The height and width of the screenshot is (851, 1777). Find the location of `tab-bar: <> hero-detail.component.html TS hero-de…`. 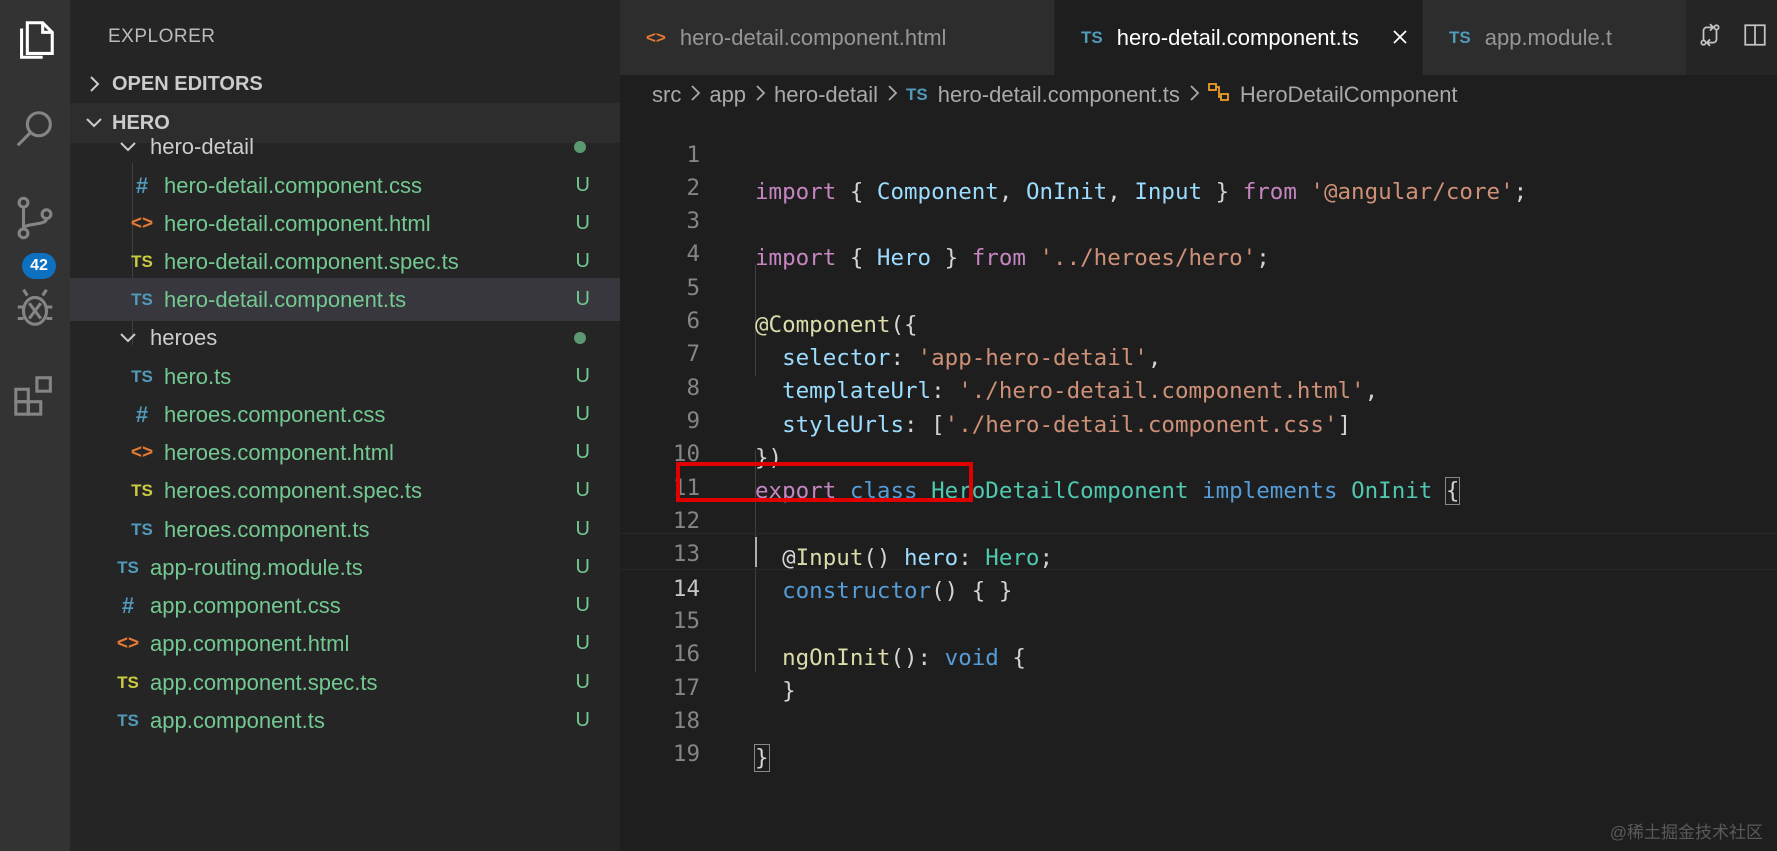

tab-bar: <> hero-detail.component.html TS hero-de… is located at coordinates (1198, 37).